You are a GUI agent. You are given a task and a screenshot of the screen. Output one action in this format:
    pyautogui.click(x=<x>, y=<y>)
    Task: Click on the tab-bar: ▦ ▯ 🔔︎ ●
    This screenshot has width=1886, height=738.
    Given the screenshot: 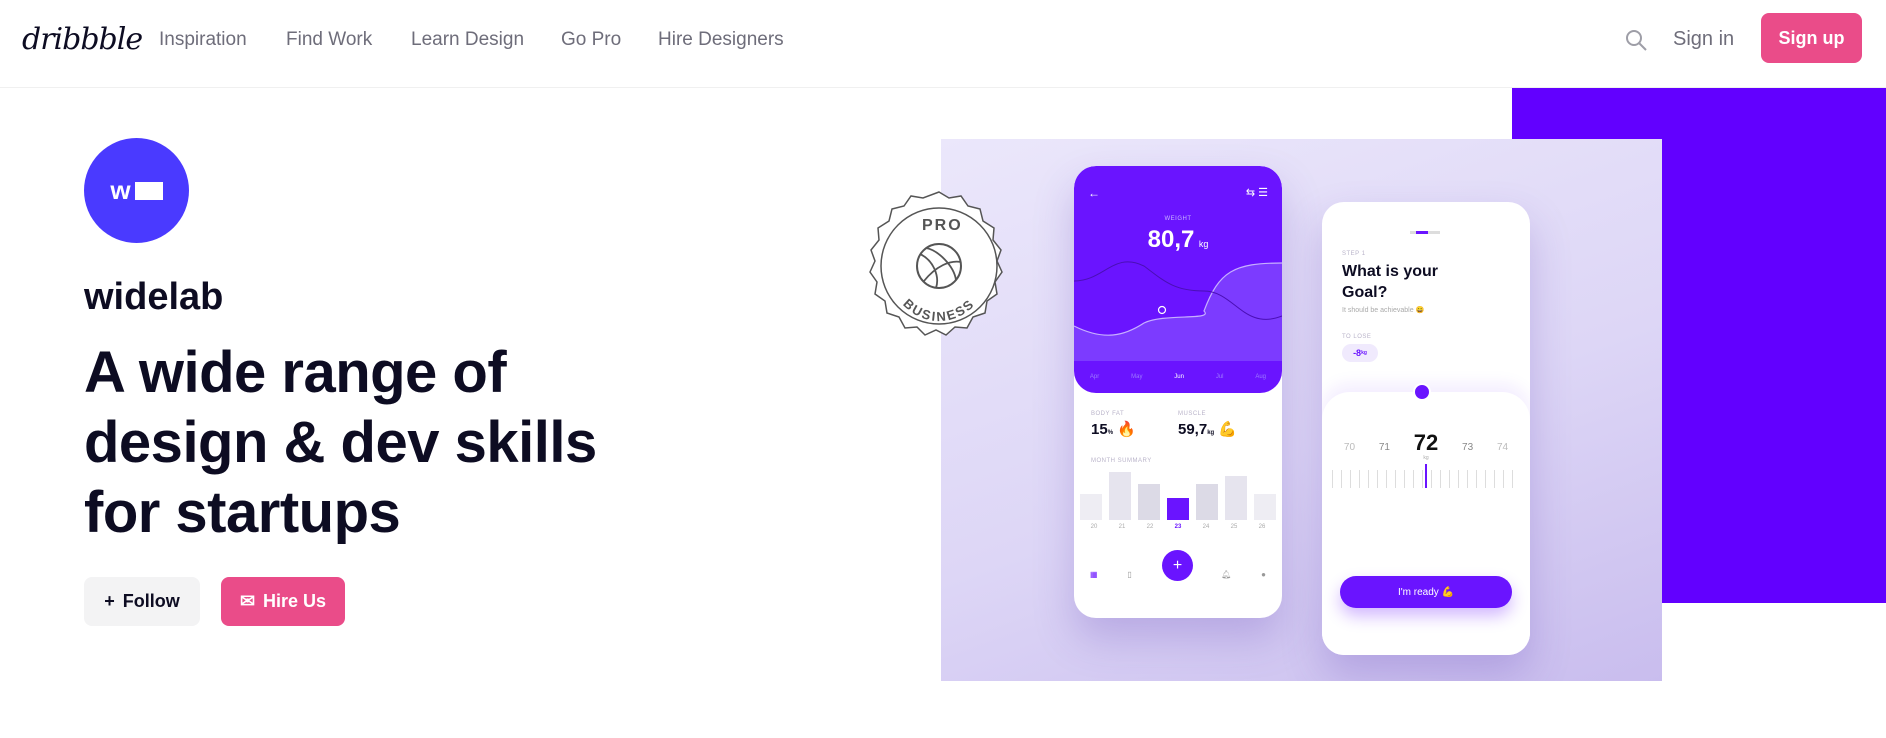 What is the action you would take?
    pyautogui.click(x=1178, y=574)
    